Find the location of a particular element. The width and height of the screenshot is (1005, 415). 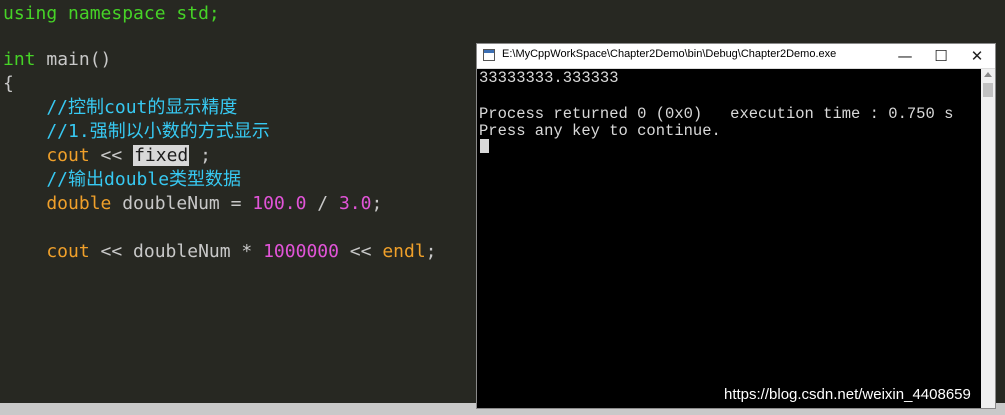

code-line: double doubleNum = 100.0 / 3.0; is located at coordinates (192, 204).